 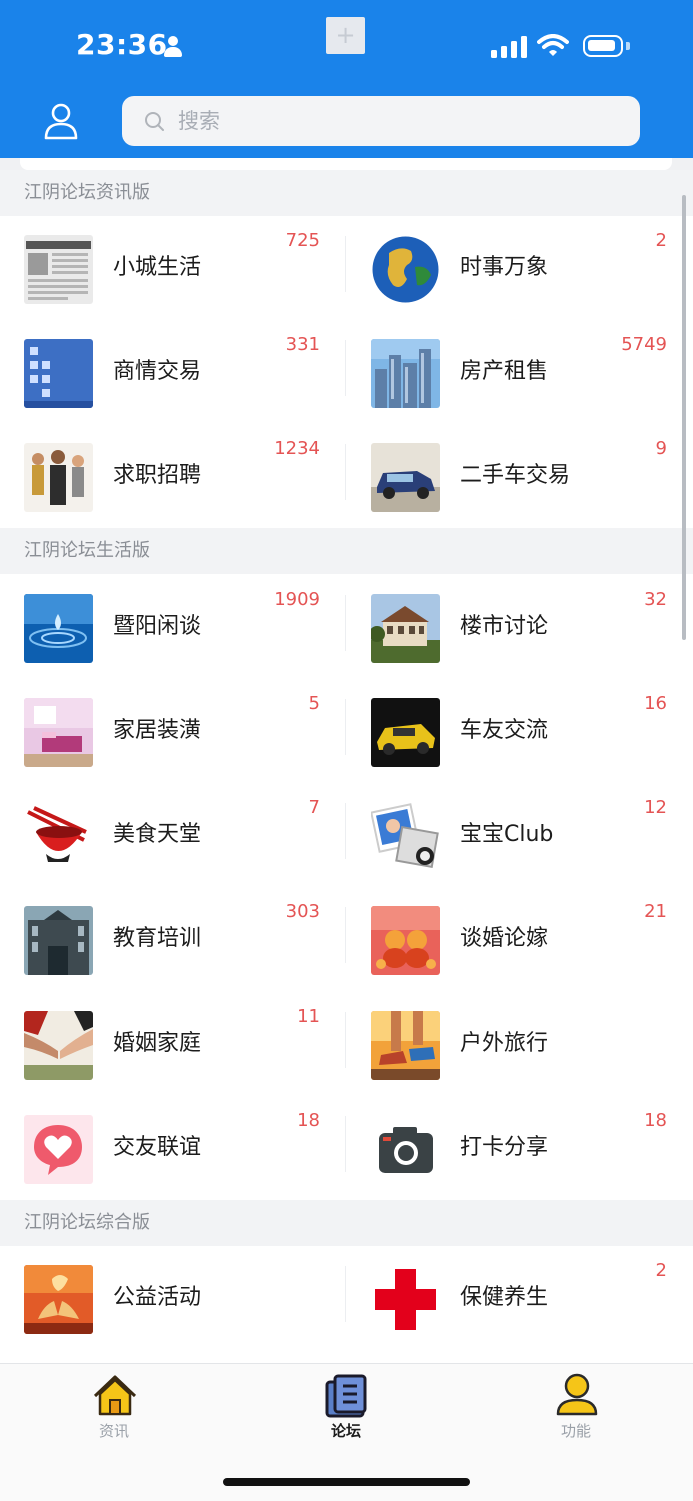 What do you see at coordinates (655, 703) in the screenshot?
I see `post-count: 16` at bounding box center [655, 703].